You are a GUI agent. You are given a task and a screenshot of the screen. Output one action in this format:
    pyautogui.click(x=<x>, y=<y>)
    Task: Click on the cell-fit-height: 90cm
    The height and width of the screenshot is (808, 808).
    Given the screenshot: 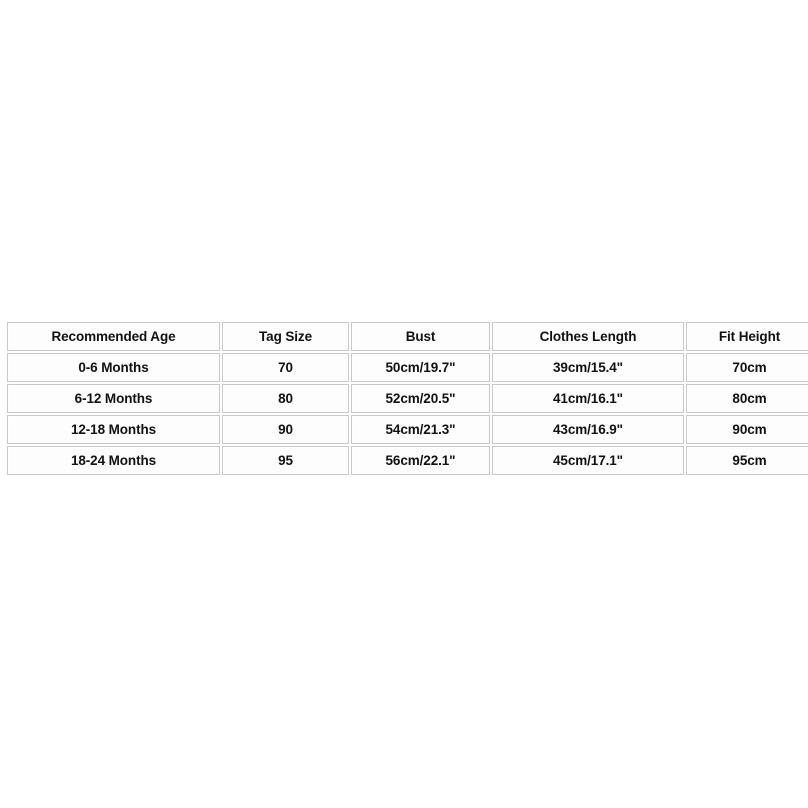 What is the action you would take?
    pyautogui.click(x=747, y=429)
    